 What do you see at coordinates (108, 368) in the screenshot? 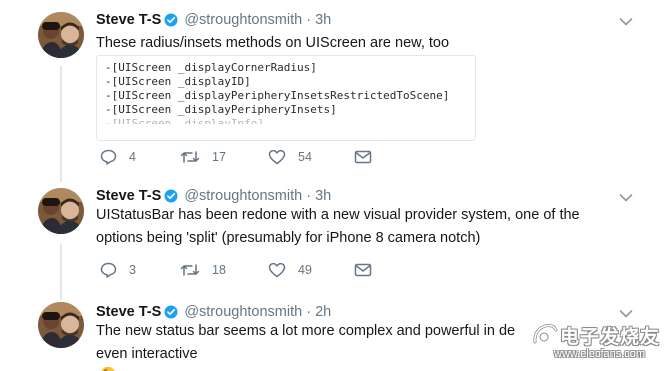
I see `thinking-face-emoji` at bounding box center [108, 368].